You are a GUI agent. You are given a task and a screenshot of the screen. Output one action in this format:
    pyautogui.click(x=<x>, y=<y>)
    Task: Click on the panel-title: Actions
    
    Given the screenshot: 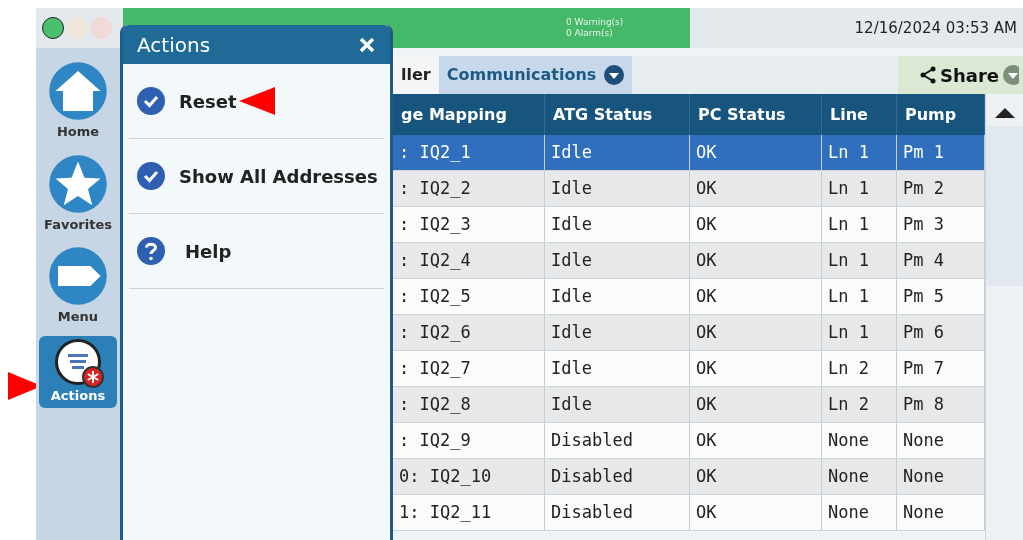 What is the action you would take?
    pyautogui.click(x=174, y=45)
    